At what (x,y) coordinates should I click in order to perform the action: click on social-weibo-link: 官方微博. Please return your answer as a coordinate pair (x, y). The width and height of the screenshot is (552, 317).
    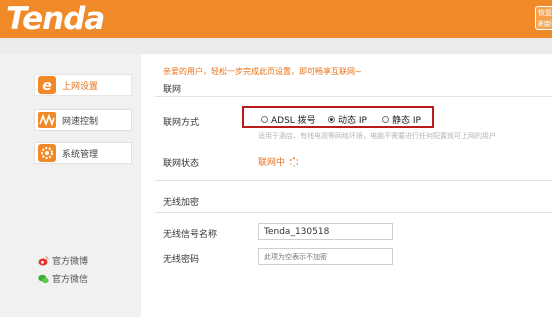
    Looking at the image, I should click on (63, 260).